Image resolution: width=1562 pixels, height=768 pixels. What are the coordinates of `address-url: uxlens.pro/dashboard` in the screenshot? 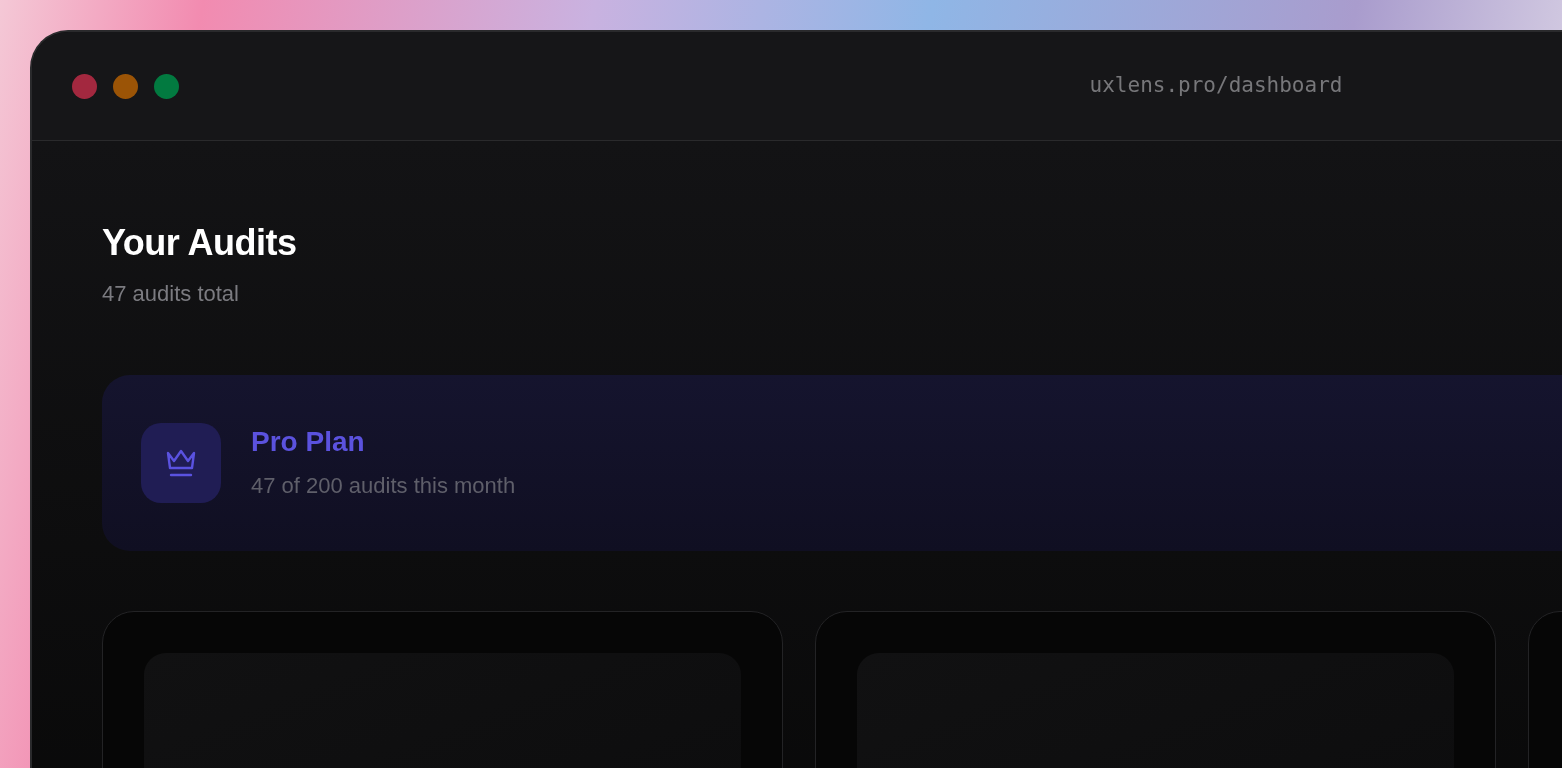 It's located at (1216, 86).